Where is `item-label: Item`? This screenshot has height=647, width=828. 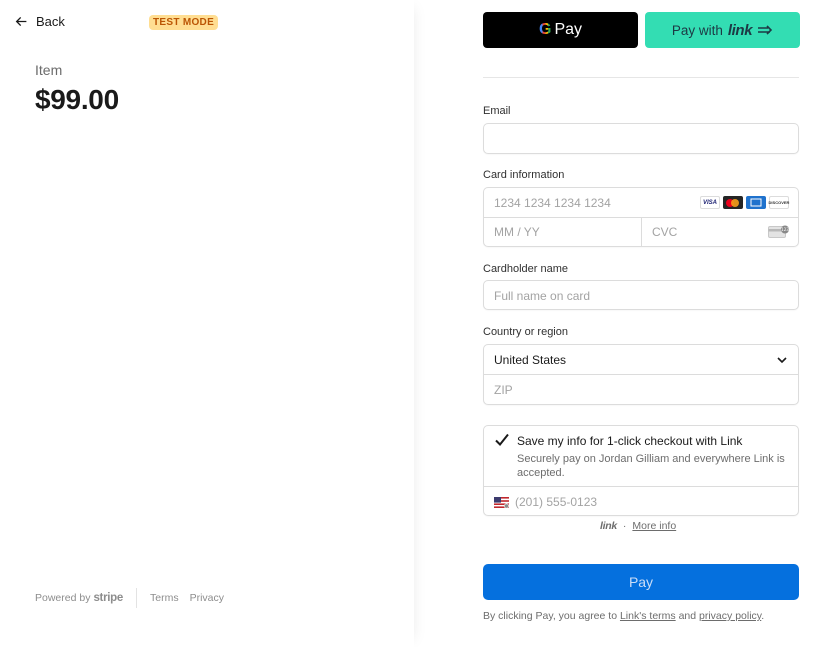
item-label: Item is located at coordinates (49, 70).